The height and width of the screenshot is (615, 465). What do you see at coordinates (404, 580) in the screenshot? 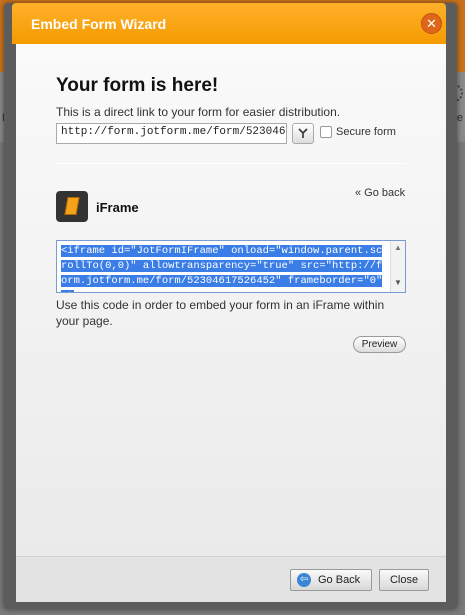
I see `close-button: Close` at bounding box center [404, 580].